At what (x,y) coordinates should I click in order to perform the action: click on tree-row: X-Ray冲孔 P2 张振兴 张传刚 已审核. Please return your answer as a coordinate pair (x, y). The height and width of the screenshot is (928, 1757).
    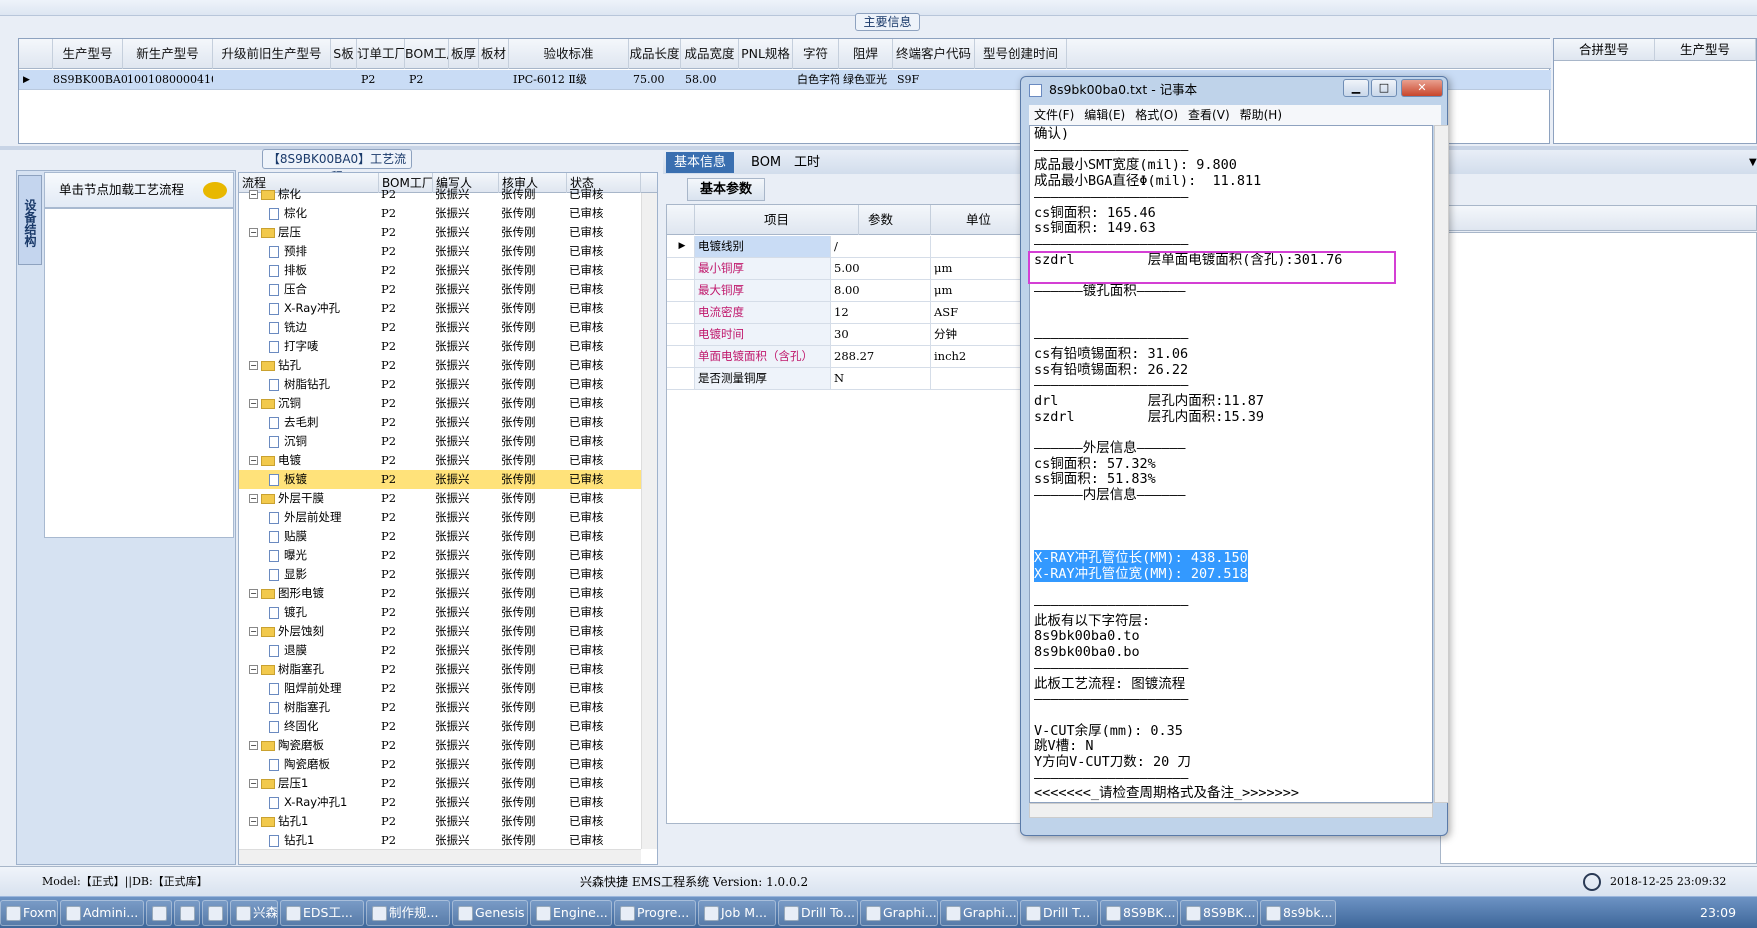
    Looking at the image, I should click on (440, 308).